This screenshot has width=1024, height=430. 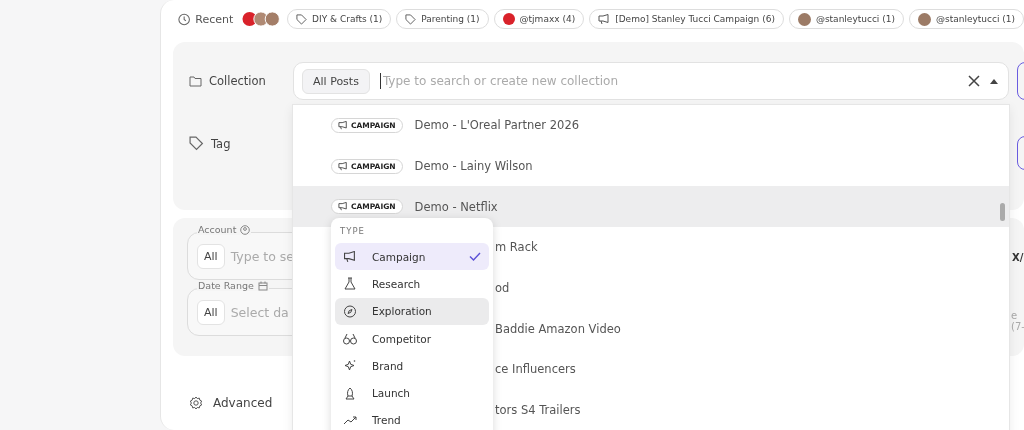 I want to click on option-name: Demo - L'Oreal Partner 2026, so click(x=497, y=125).